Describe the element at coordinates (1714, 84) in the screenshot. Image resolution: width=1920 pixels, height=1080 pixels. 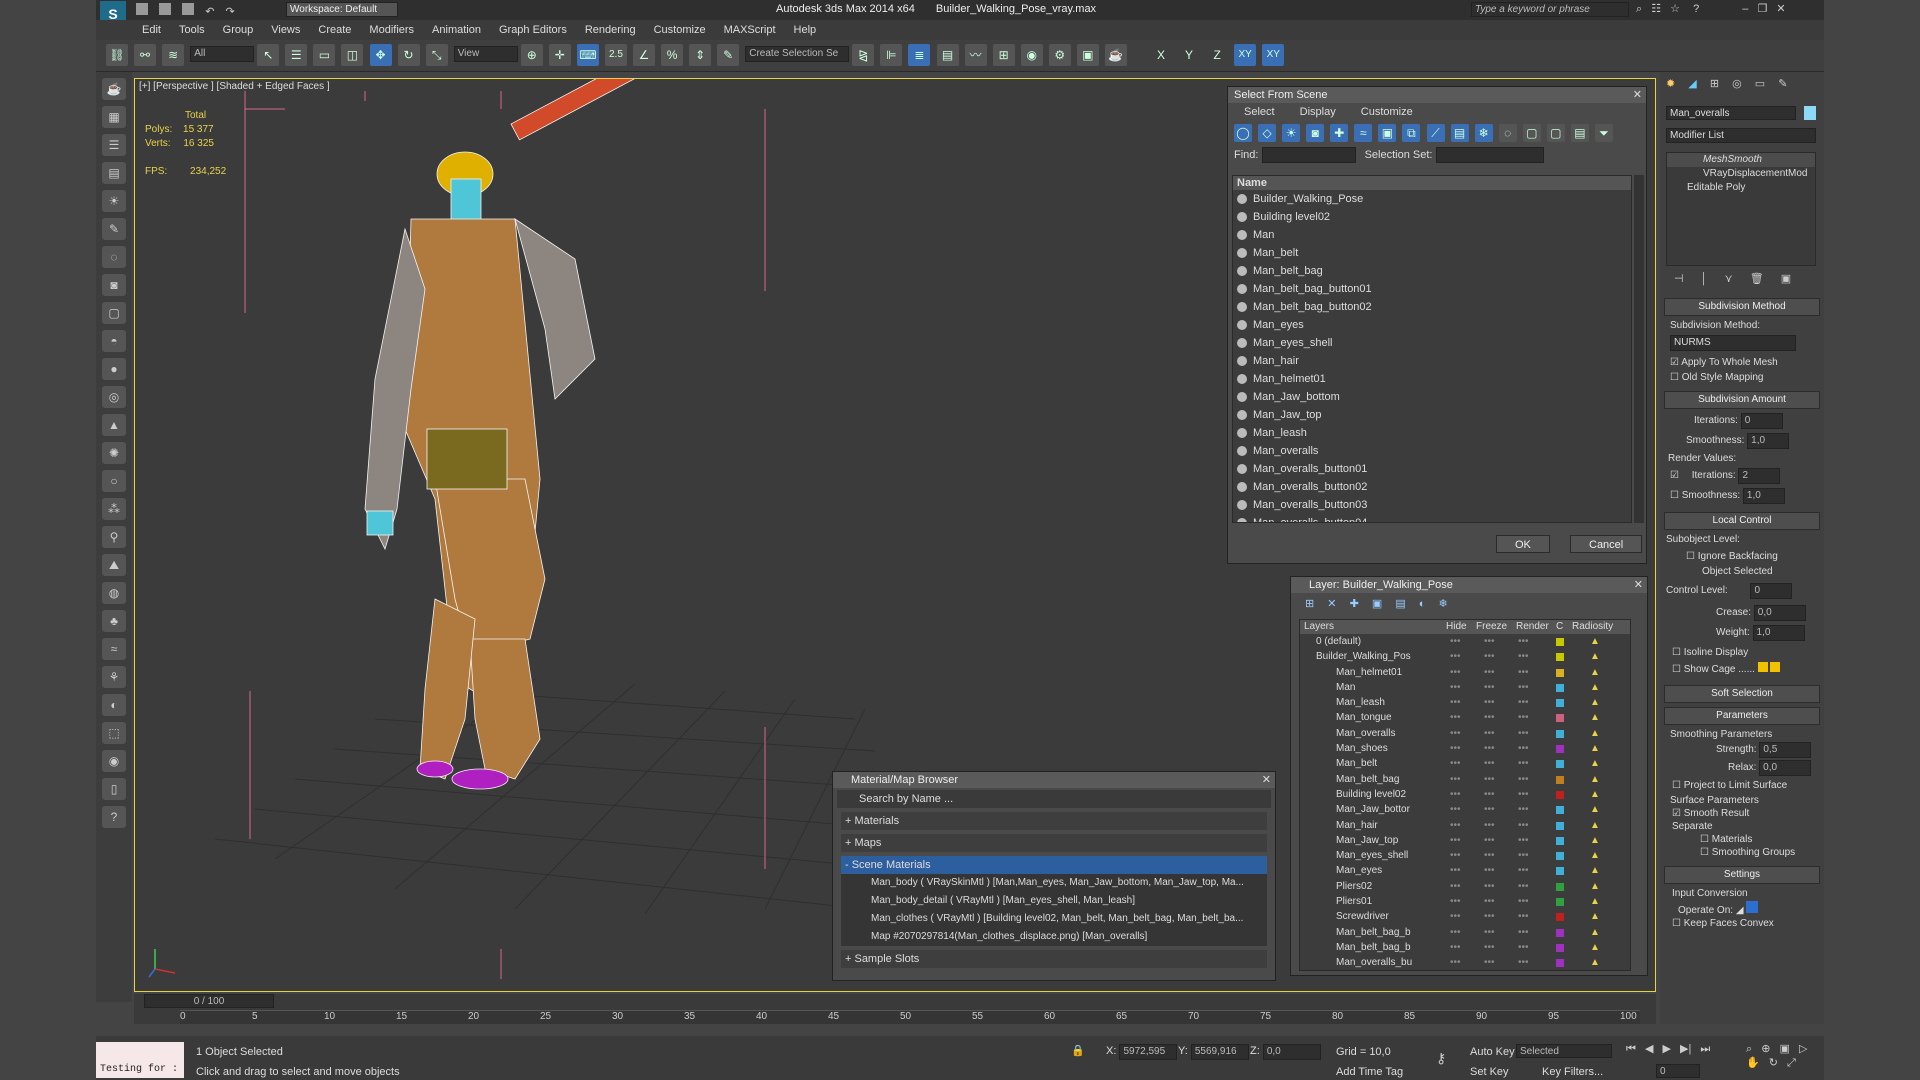
I see `hierarchy-tab-icon: ⊞` at that location.